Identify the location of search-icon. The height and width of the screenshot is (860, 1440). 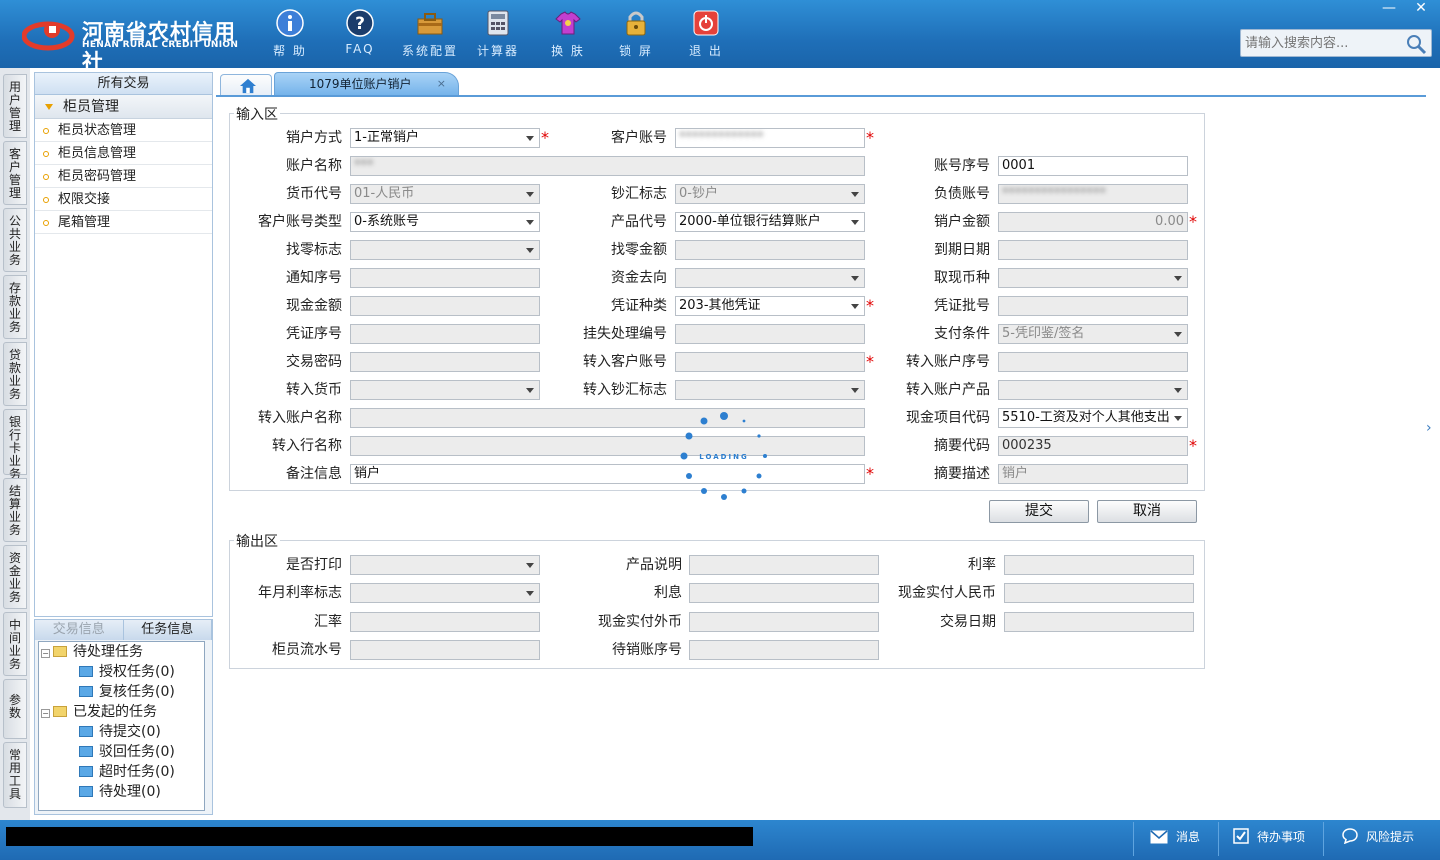
(1416, 44).